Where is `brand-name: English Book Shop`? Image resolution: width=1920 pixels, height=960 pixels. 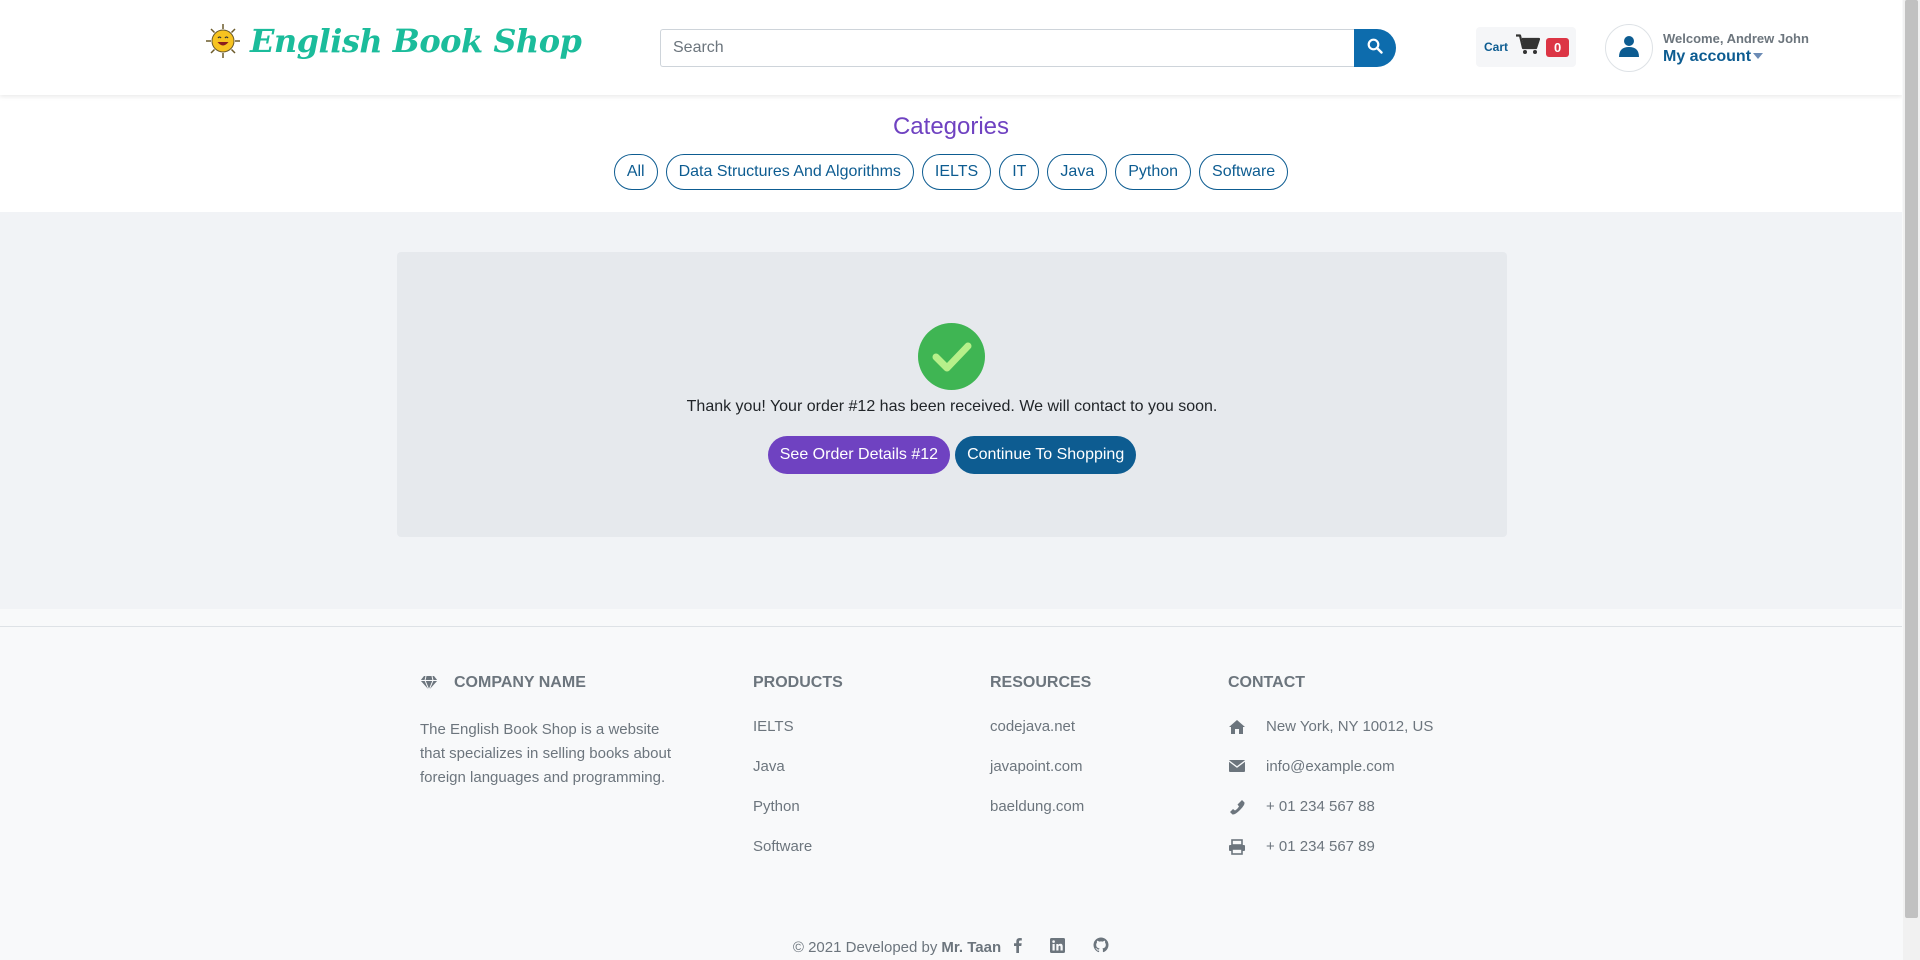
brand-name: English Book Shop is located at coordinates (416, 41).